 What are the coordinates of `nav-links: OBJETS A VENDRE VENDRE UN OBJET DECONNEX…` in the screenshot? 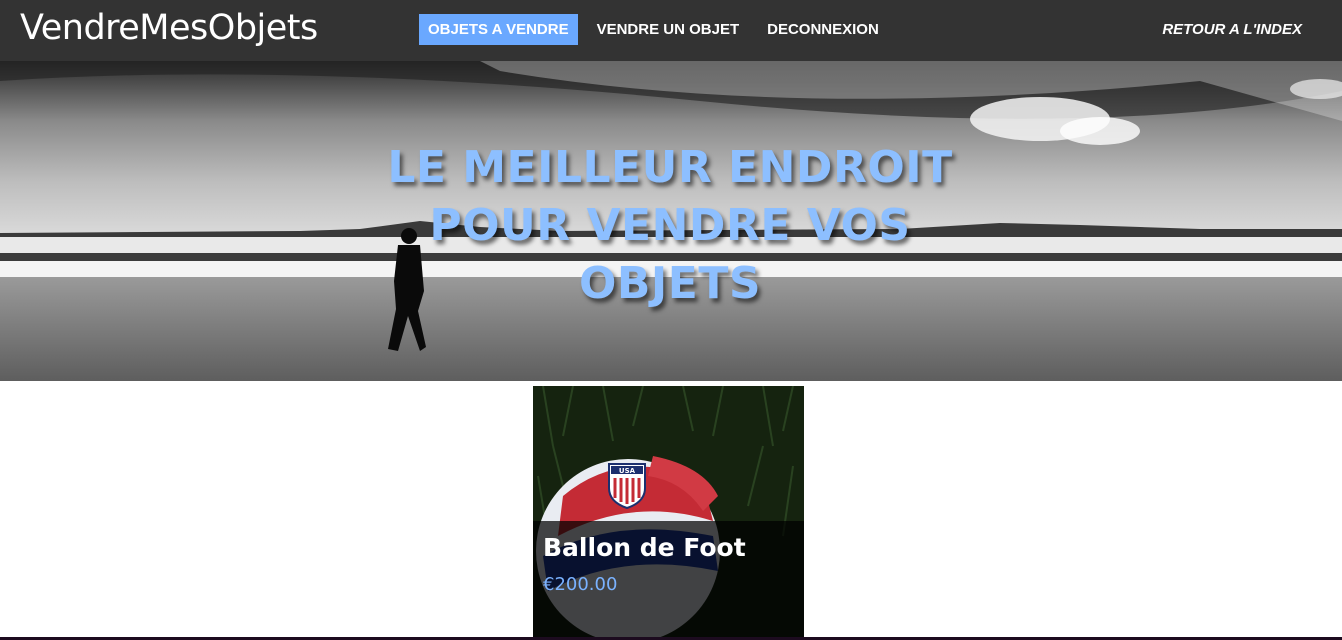 It's located at (658, 29).